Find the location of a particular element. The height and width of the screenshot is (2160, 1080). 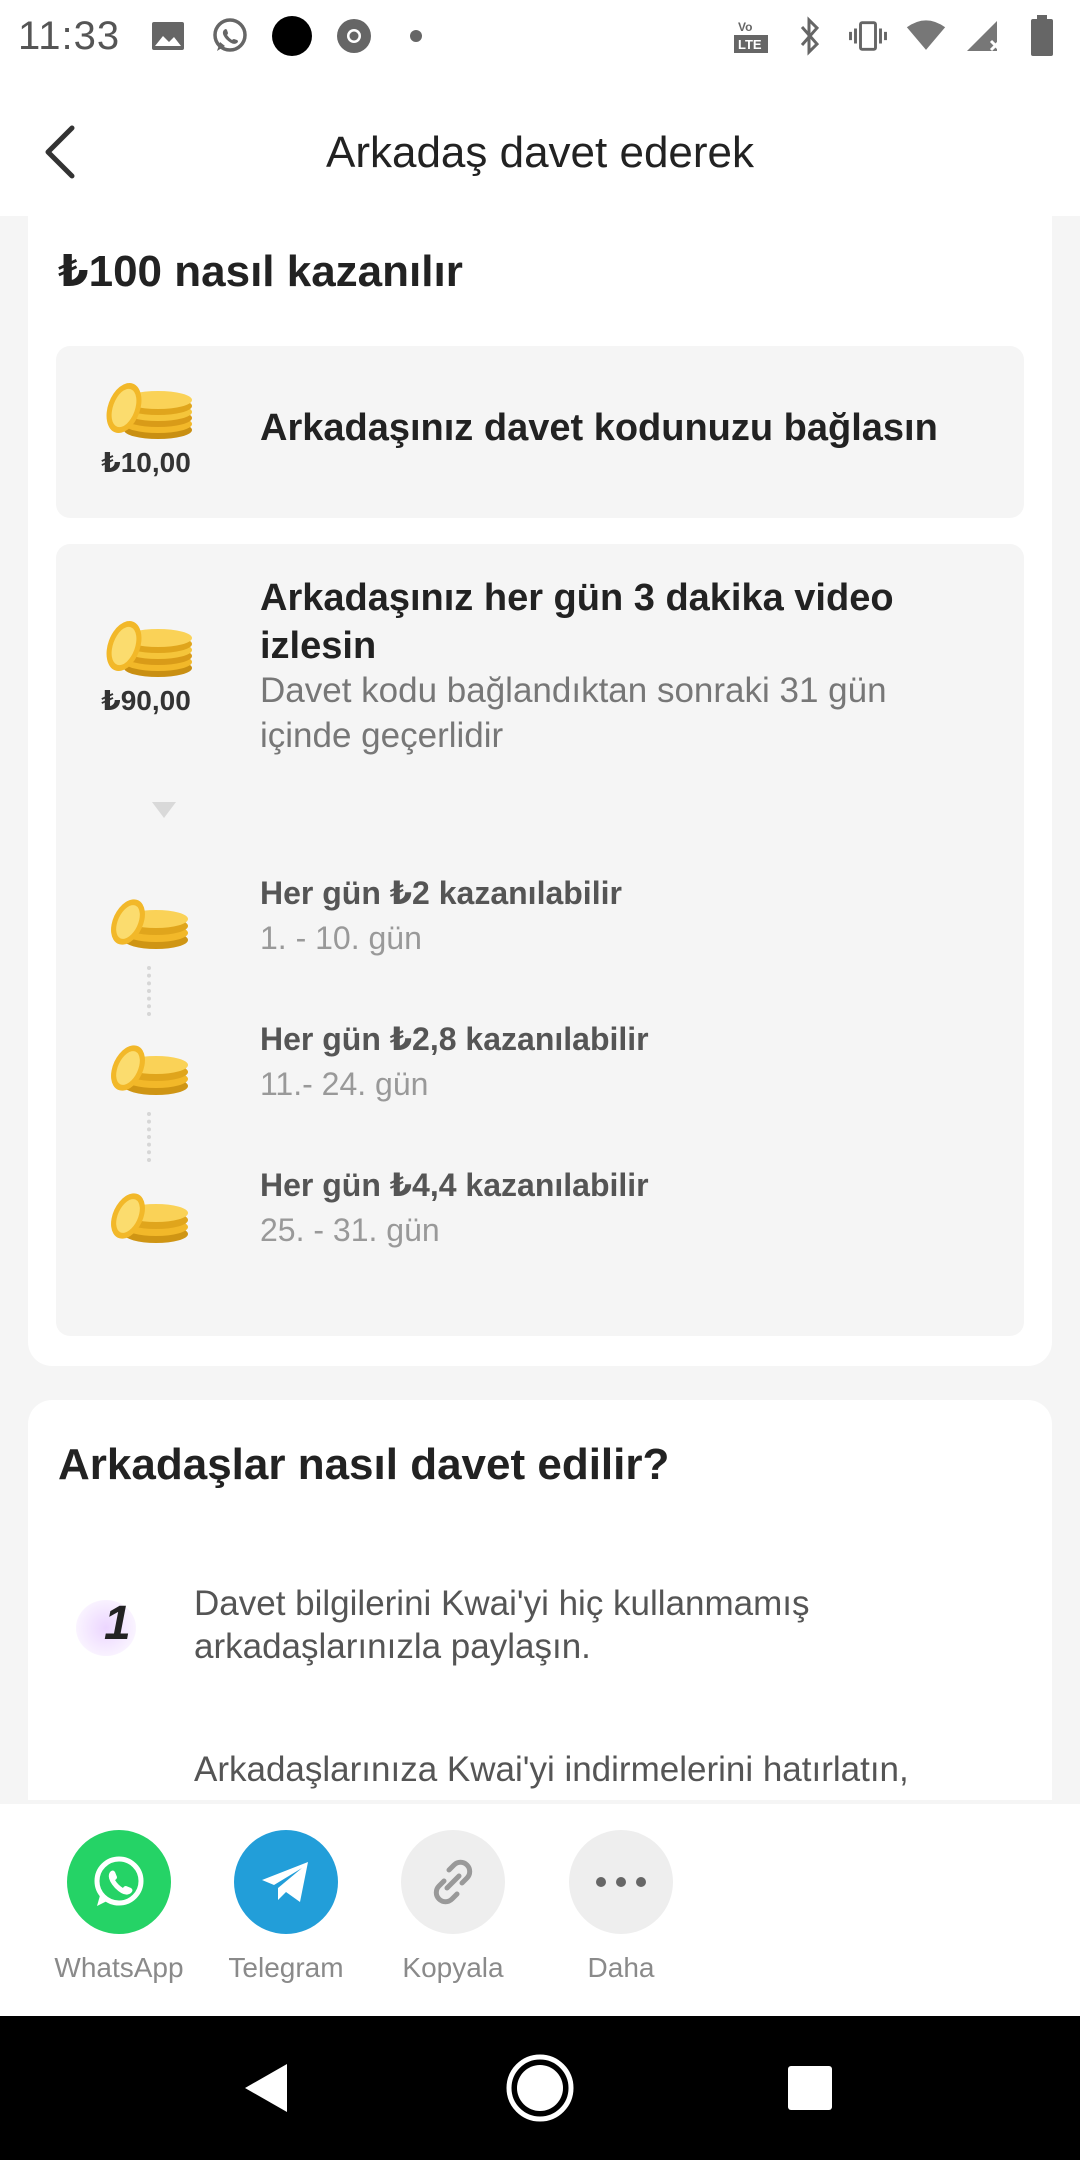

tier-1-title: Her gün ₺2 kazanılabilir is located at coordinates (441, 893).